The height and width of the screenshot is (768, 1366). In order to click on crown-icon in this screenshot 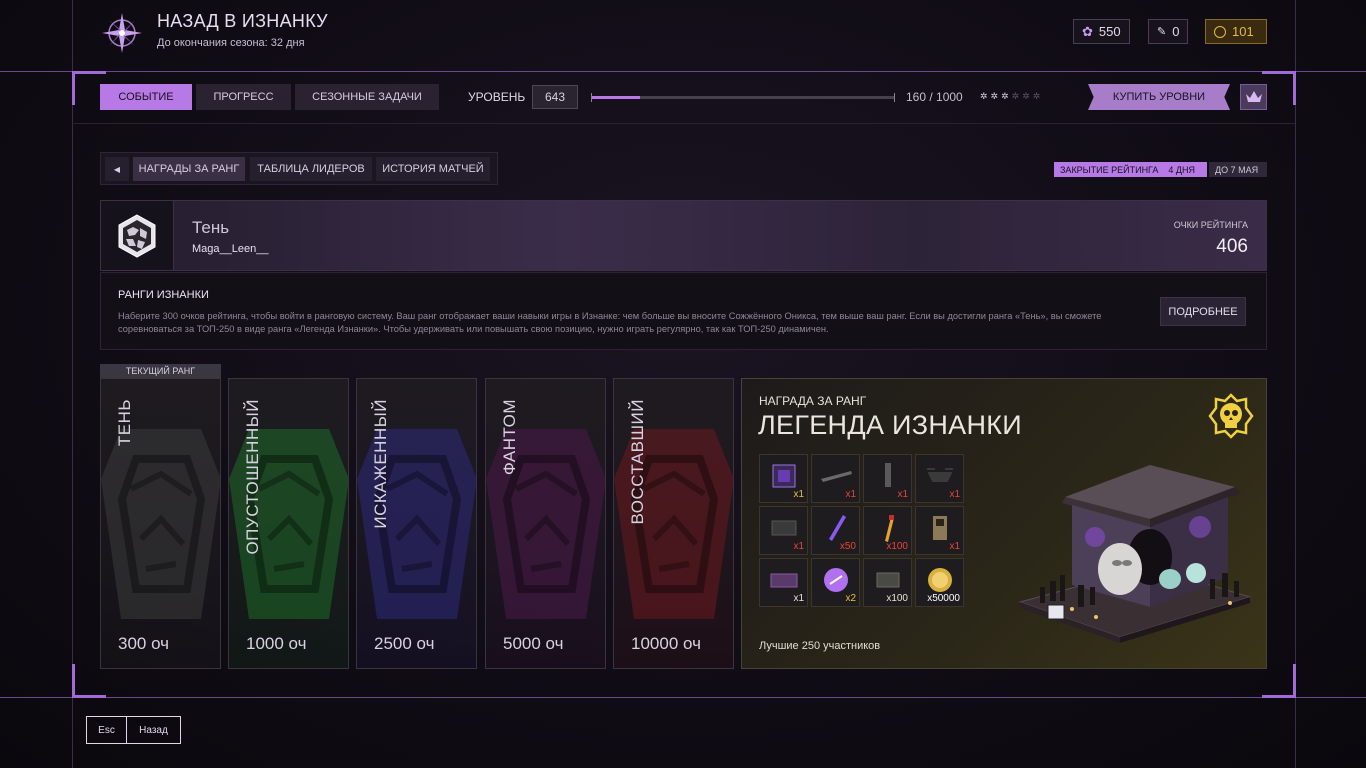, I will do `click(1253, 96)`.